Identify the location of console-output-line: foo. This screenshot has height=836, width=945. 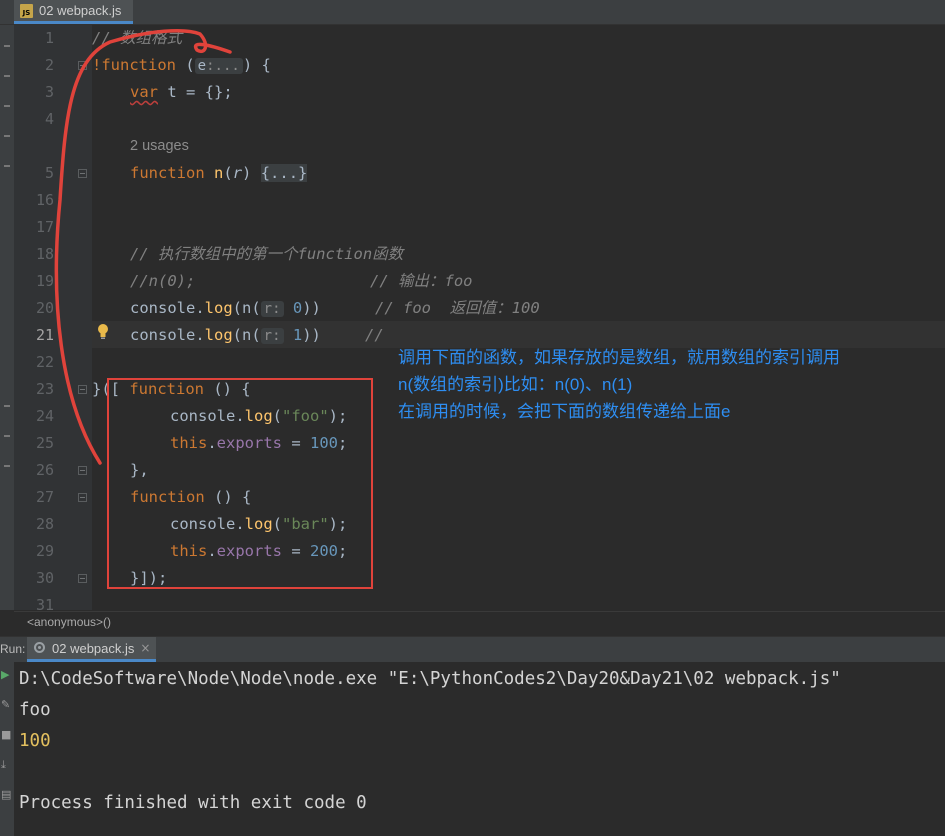
(35, 710).